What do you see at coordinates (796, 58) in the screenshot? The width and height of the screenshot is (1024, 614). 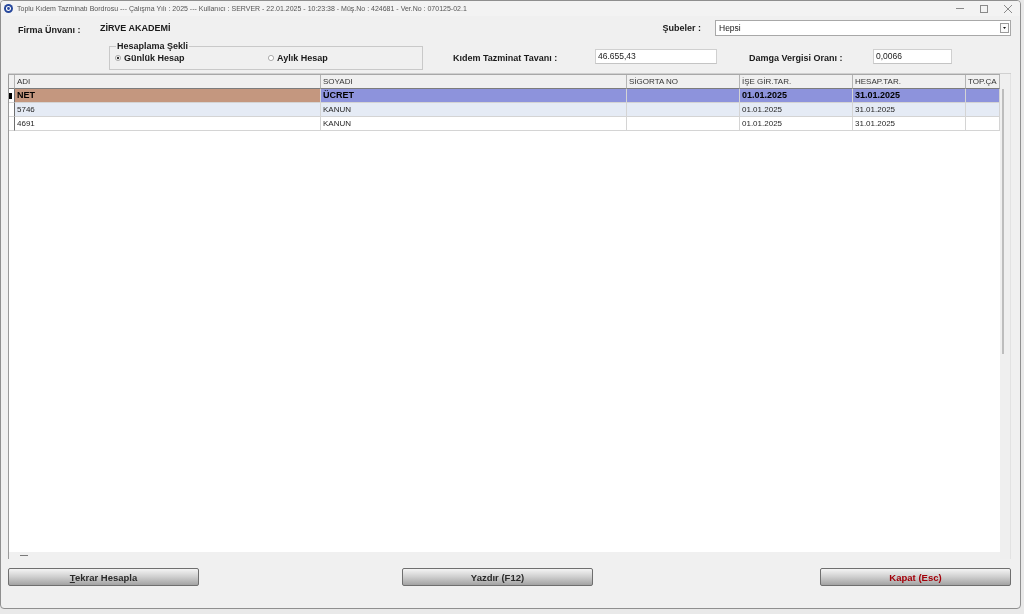 I see `field-label: Damga Vergisi Oranı :` at bounding box center [796, 58].